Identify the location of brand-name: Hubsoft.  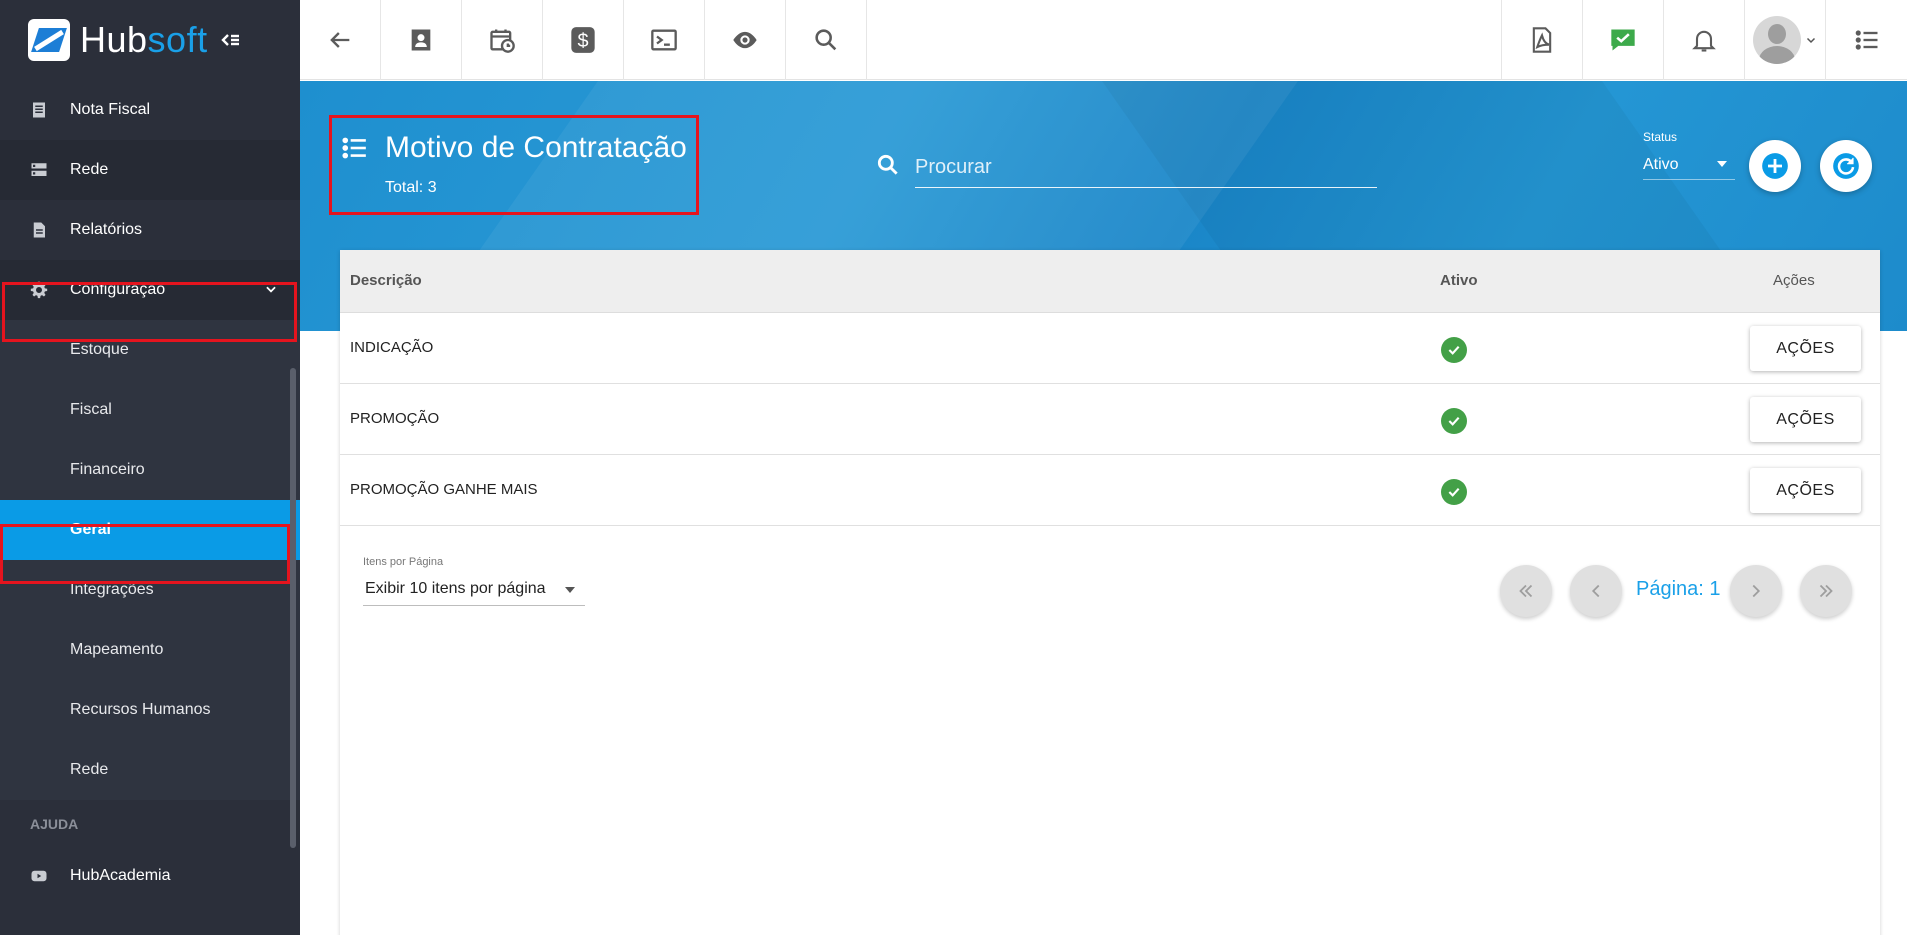
(144, 40).